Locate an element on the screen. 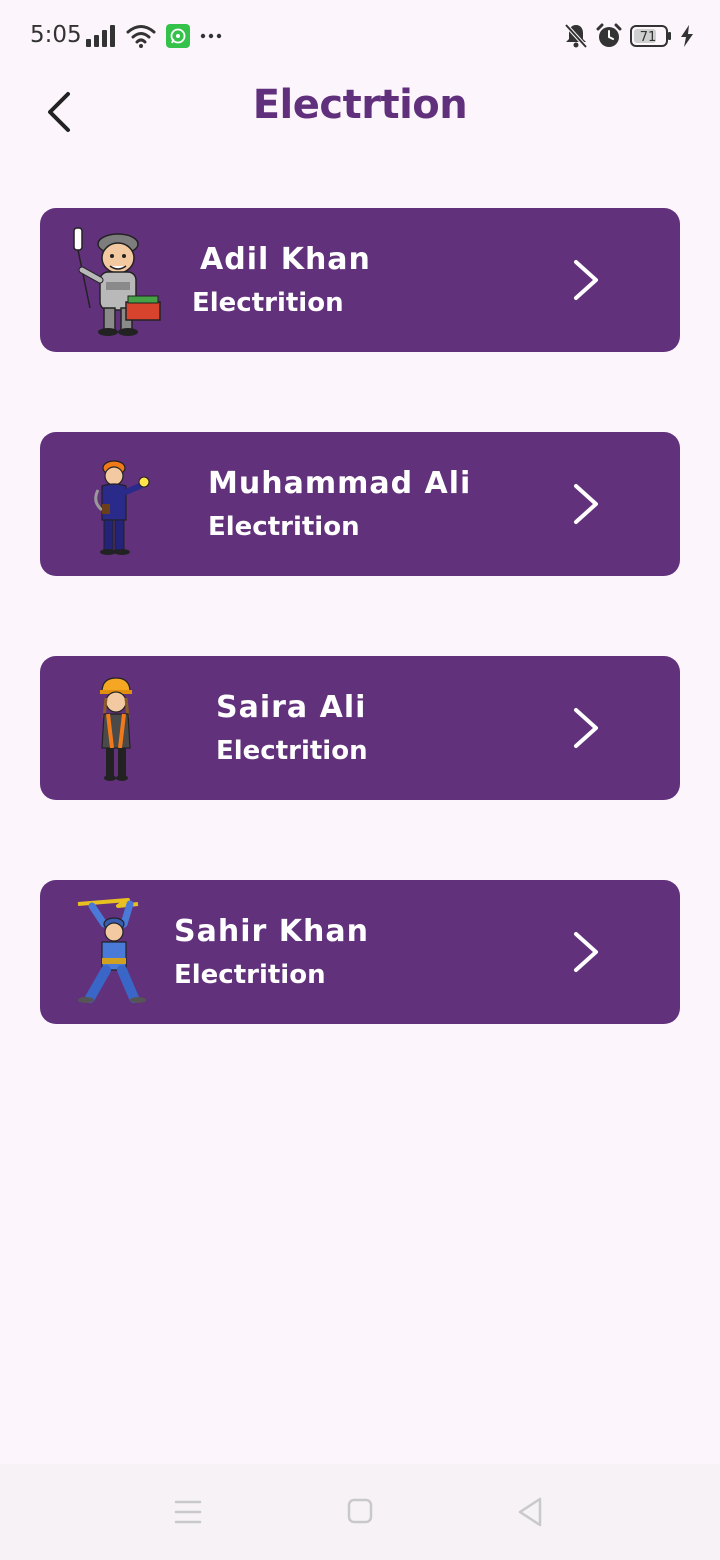  charging-icon is located at coordinates (687, 36).